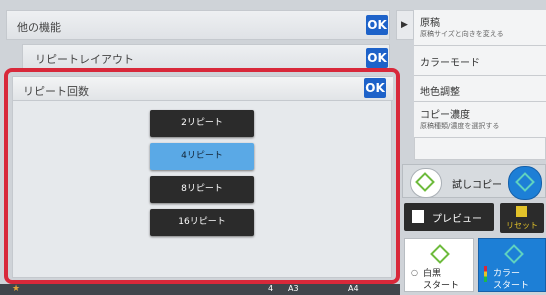 The height and width of the screenshot is (295, 546). Describe the element at coordinates (445, 115) in the screenshot. I see `sidebar-item-label: コピー濃度` at that location.